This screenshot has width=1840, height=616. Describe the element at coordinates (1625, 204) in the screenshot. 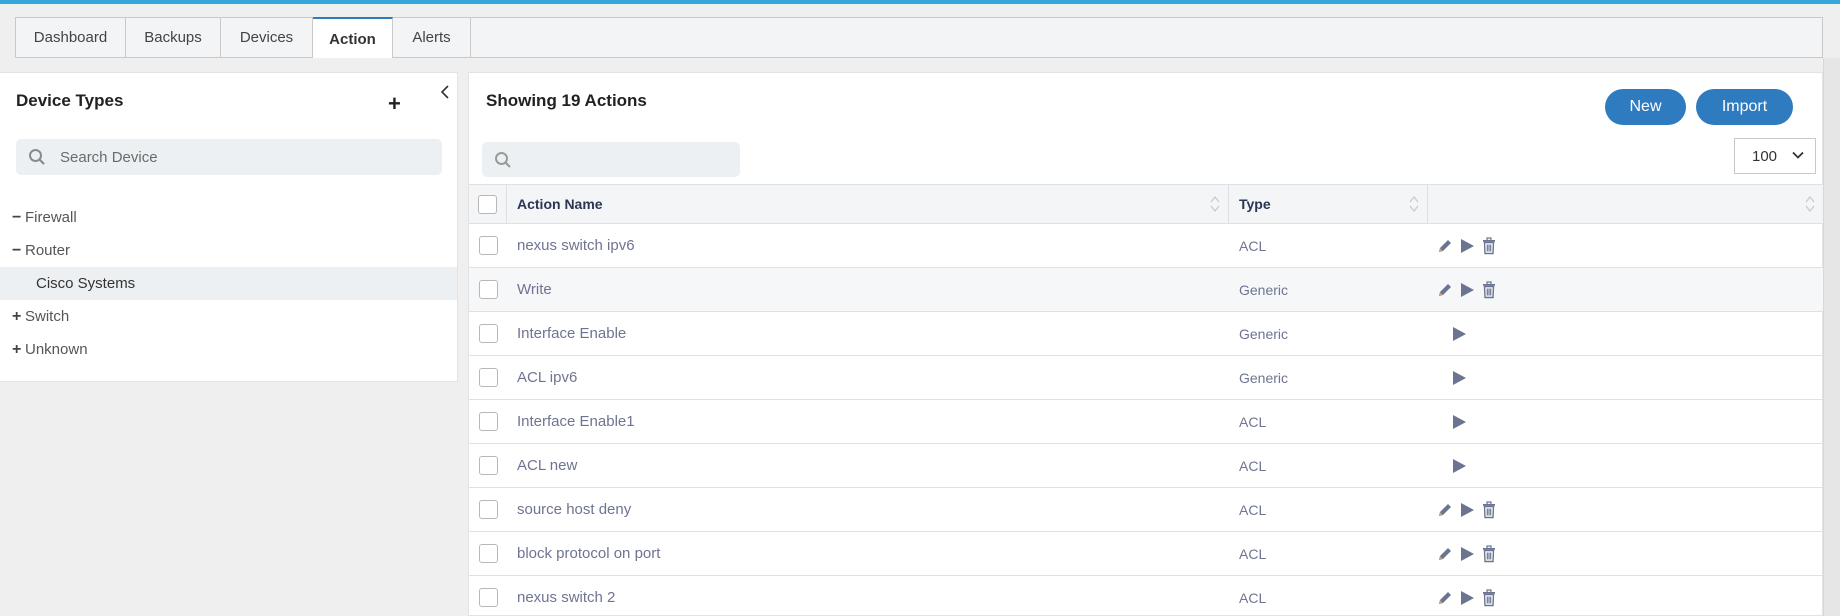

I see `column-header-actions` at that location.